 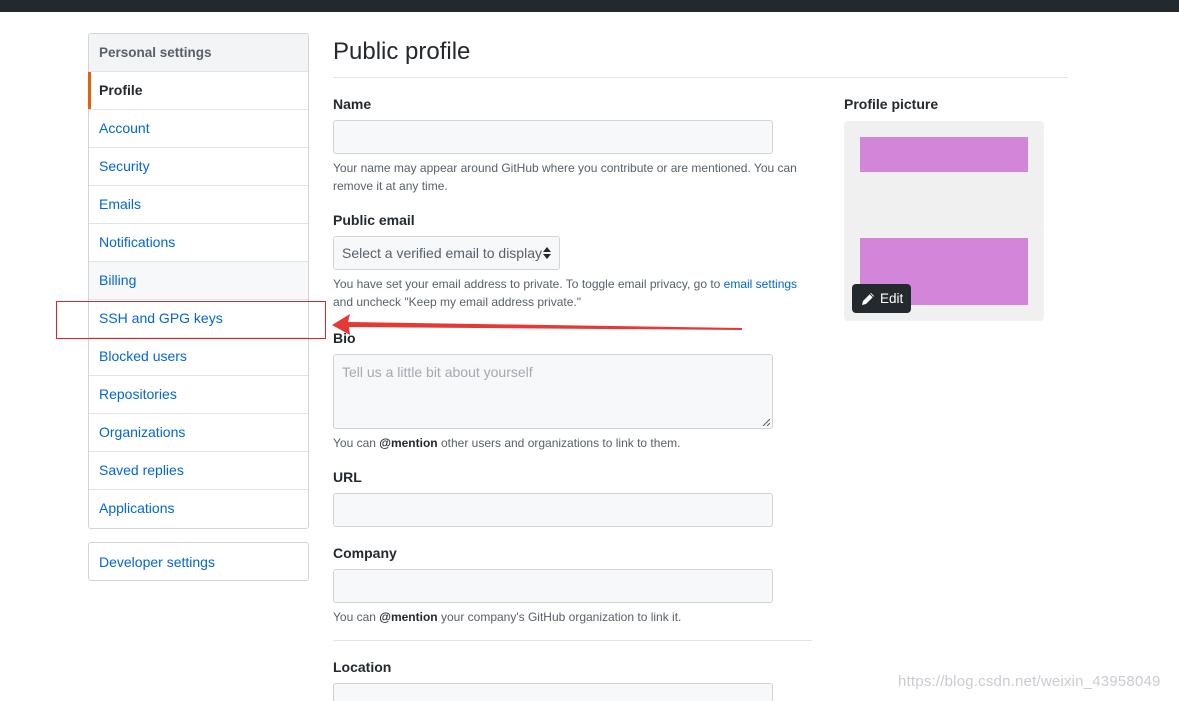 I want to click on sidebar-item-emails: Emails, so click(x=198, y=205).